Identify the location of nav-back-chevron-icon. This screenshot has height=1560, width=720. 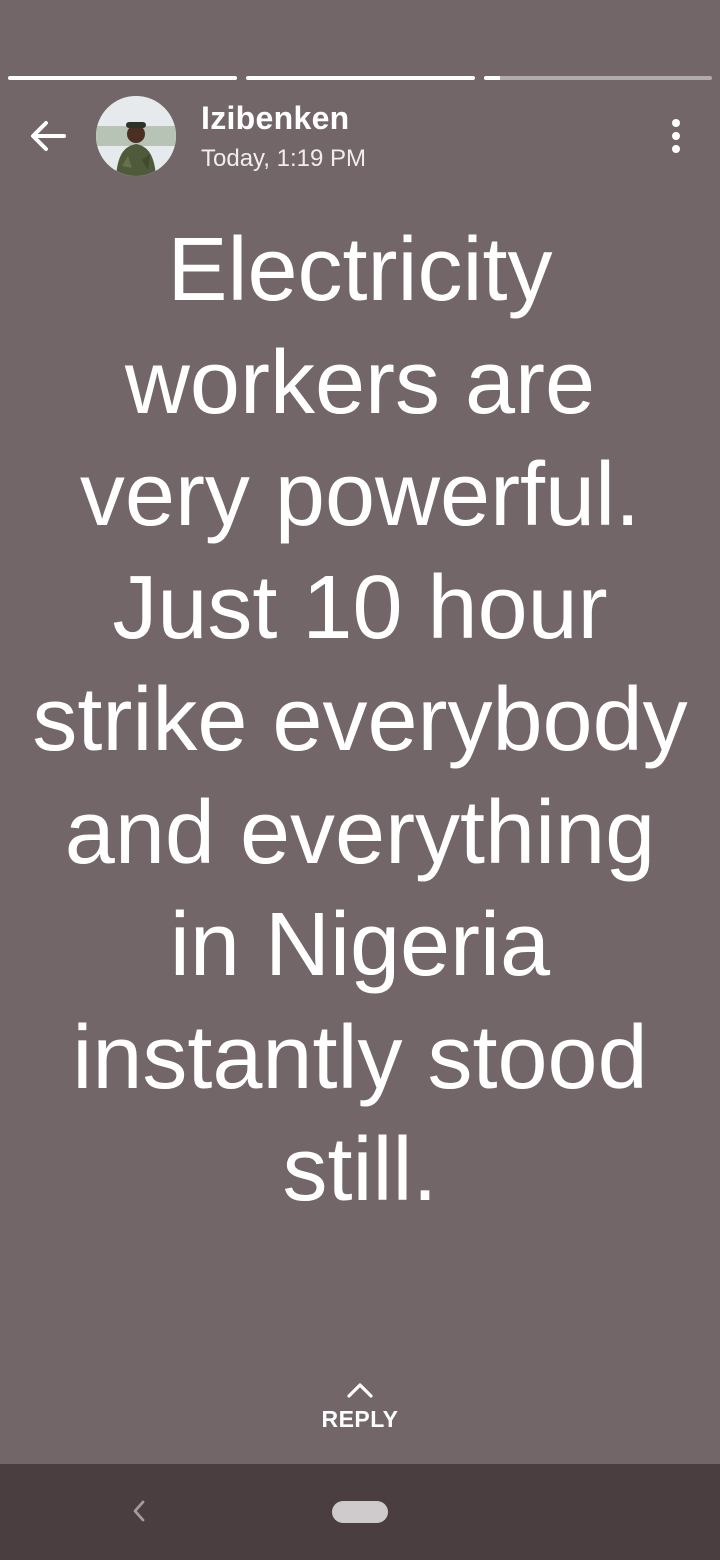
(139, 1511).